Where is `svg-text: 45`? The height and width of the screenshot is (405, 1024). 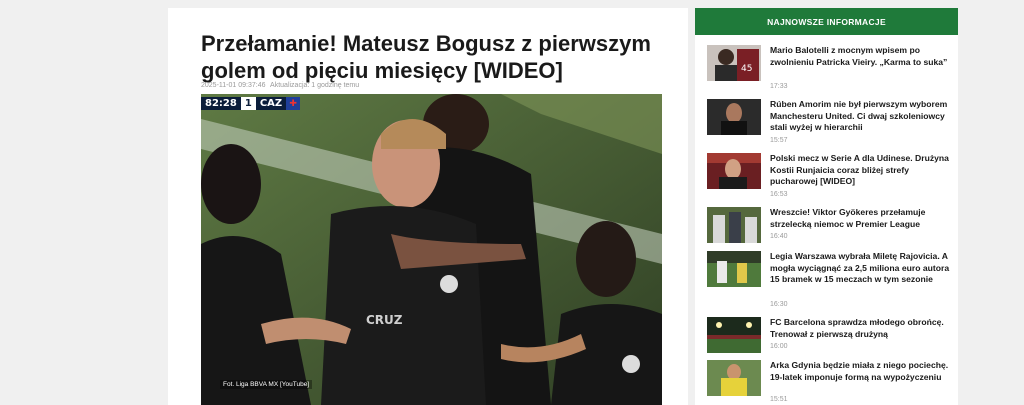
svg-text: 45 is located at coordinates (746, 69).